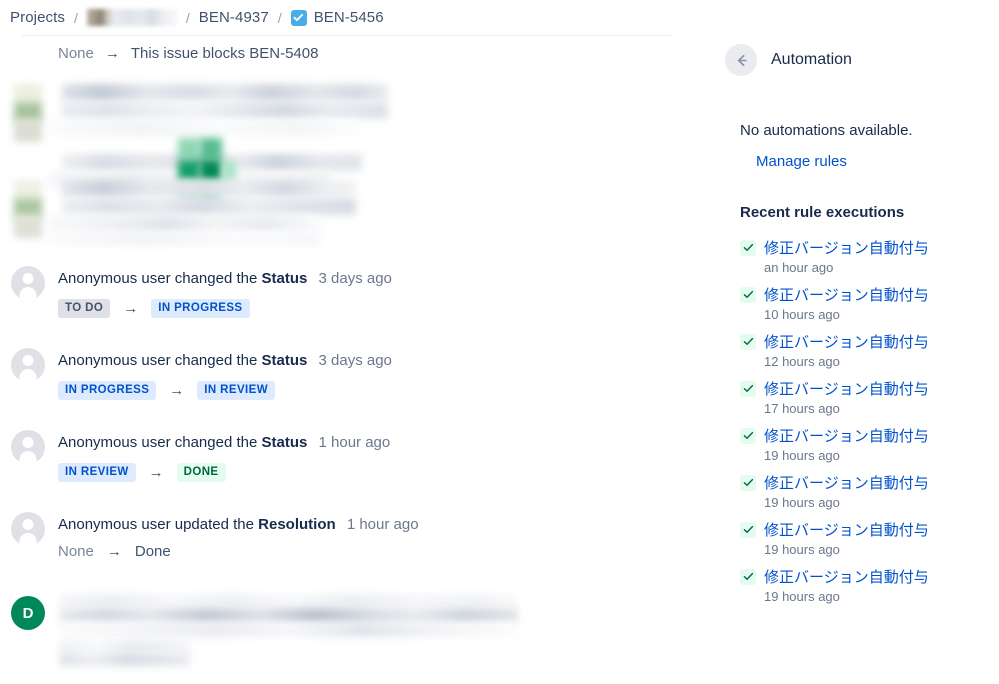  Describe the element at coordinates (142, 472) in the screenshot. I see `activity-status-change: IN REVIEW → DONE` at that location.